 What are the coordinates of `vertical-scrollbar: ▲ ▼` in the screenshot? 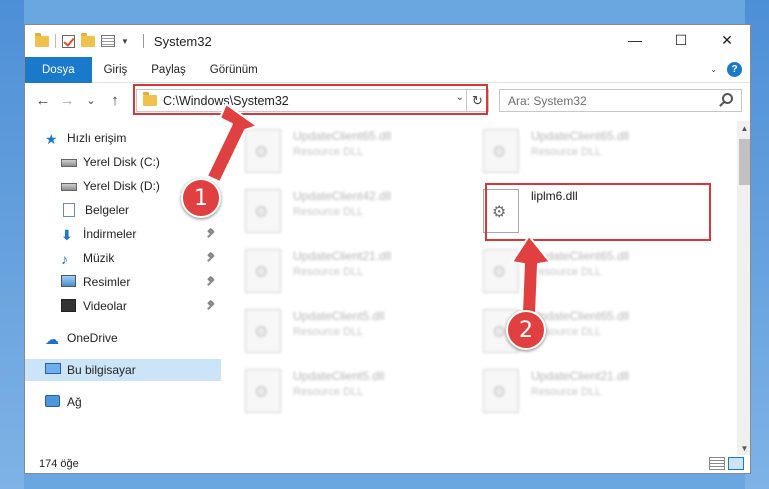 It's located at (743, 288).